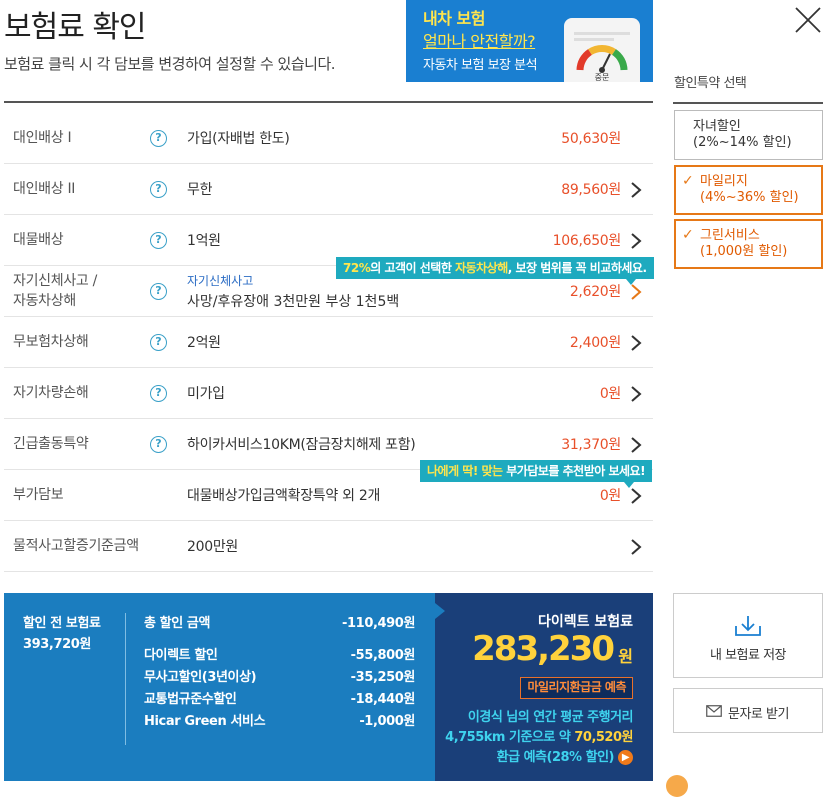 This screenshot has width=839, height=797. What do you see at coordinates (357, 268) in the screenshot?
I see `tooltip-highlight: 72%` at bounding box center [357, 268].